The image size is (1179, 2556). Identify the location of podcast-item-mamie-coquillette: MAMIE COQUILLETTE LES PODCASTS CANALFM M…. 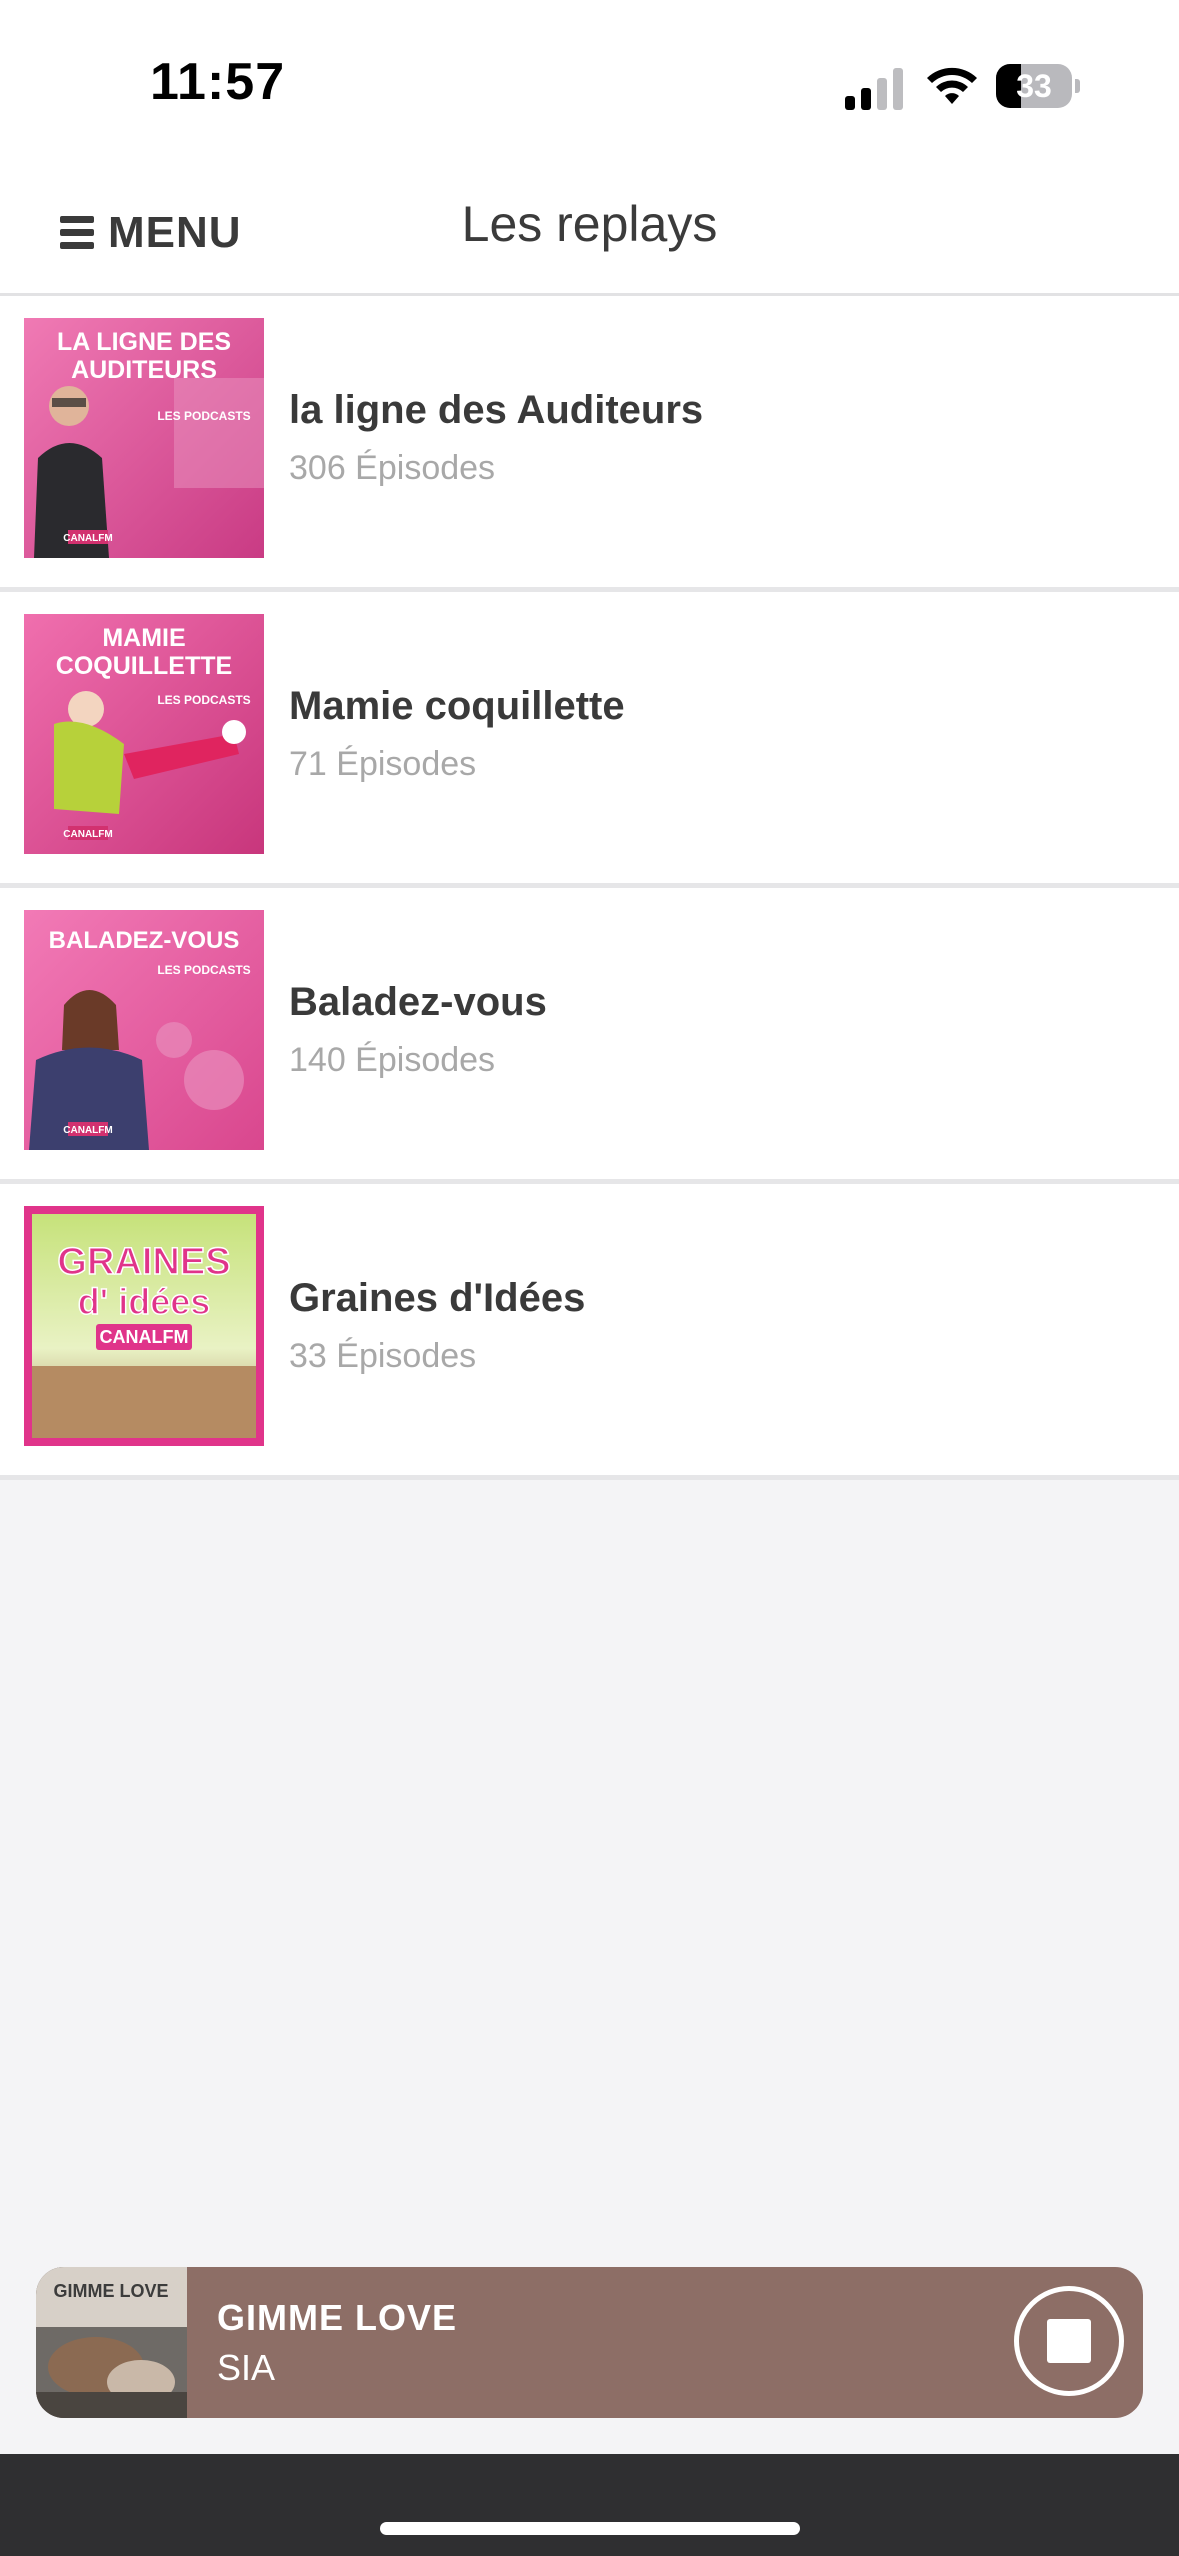
(589, 740).